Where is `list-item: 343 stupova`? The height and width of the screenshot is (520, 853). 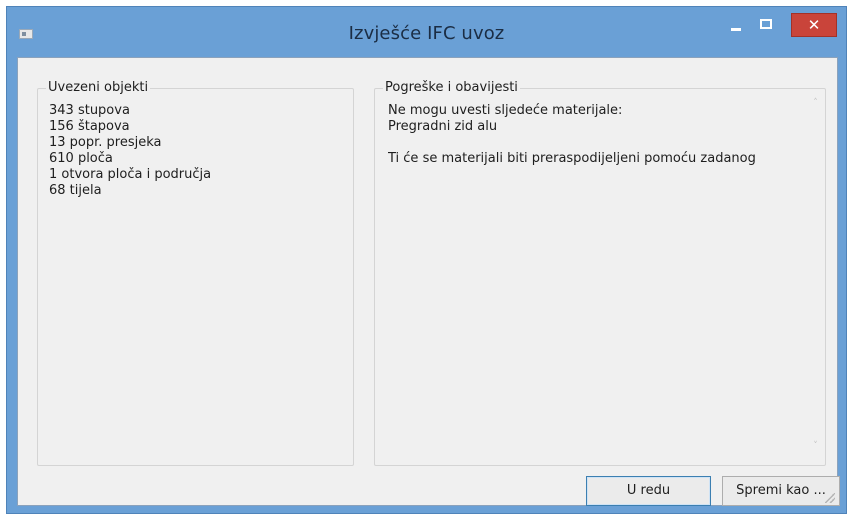
list-item: 343 stupova is located at coordinates (89, 110).